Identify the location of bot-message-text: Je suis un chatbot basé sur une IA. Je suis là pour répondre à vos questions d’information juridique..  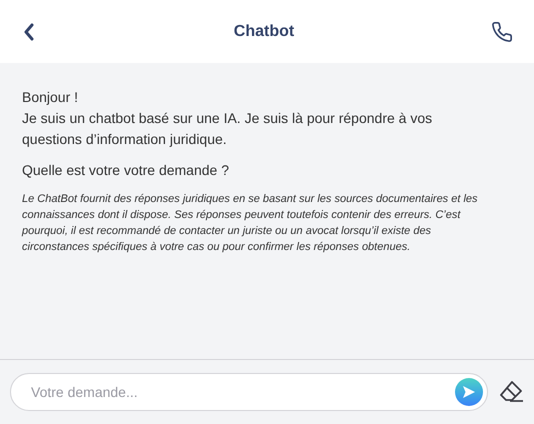
(228, 129).